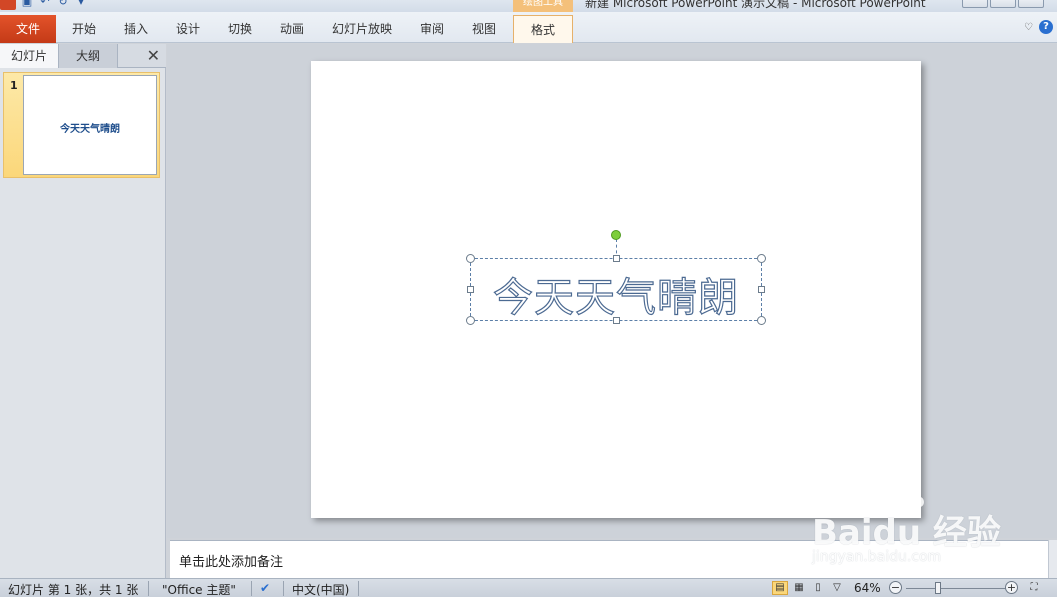 The image size is (1057, 597). What do you see at coordinates (1028, 27) in the screenshot?
I see `minimize-ribbon-icon: ♡` at bounding box center [1028, 27].